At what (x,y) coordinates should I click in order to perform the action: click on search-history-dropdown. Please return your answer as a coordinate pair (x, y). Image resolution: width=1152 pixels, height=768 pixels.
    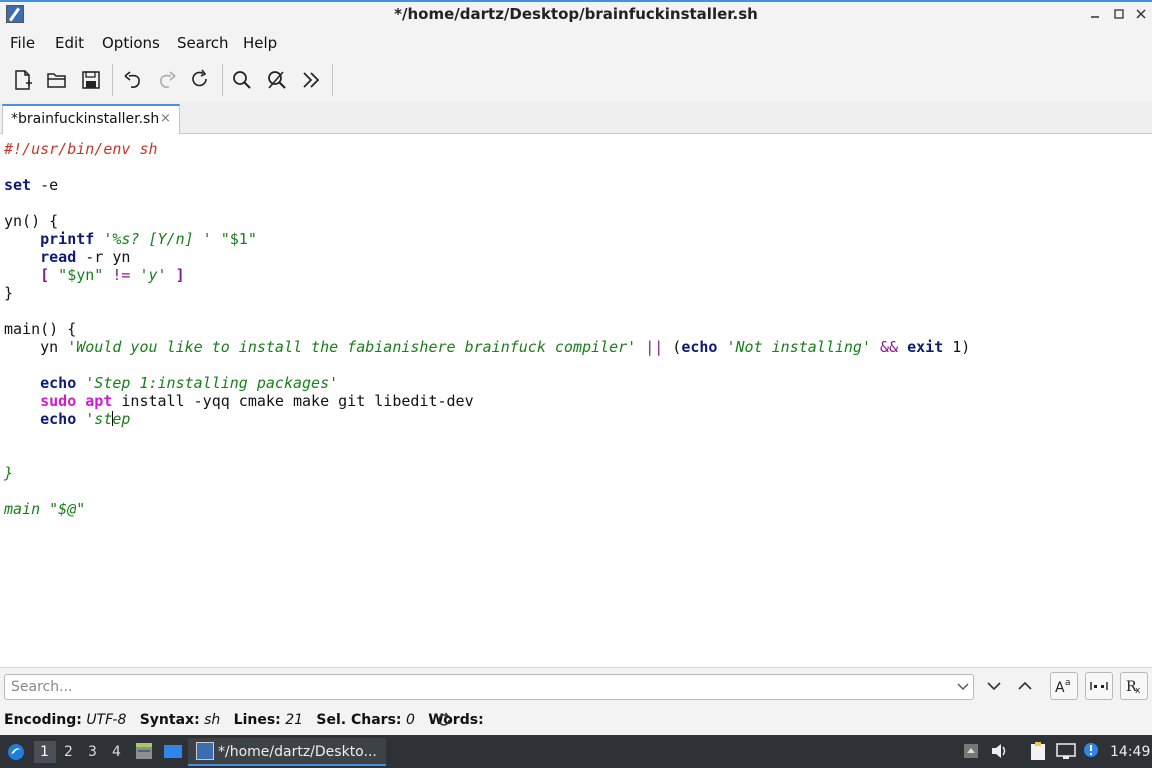
    Looking at the image, I should click on (963, 686).